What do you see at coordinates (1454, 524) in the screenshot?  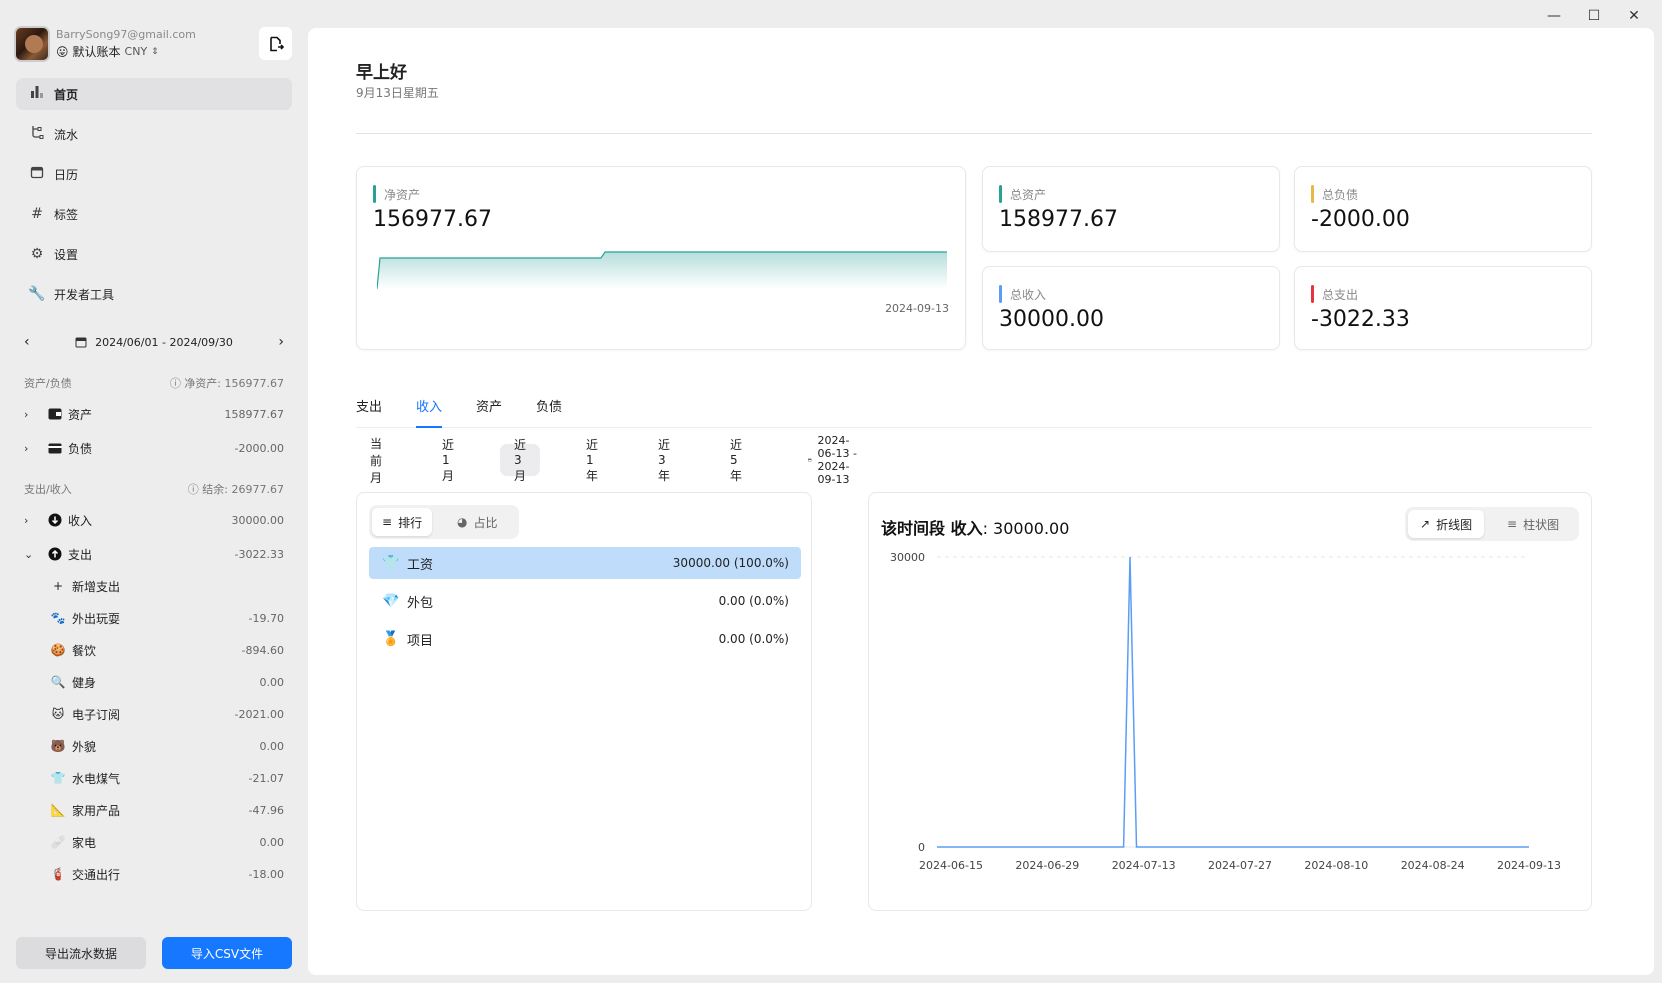 I see `line-chart-label: 折线图` at bounding box center [1454, 524].